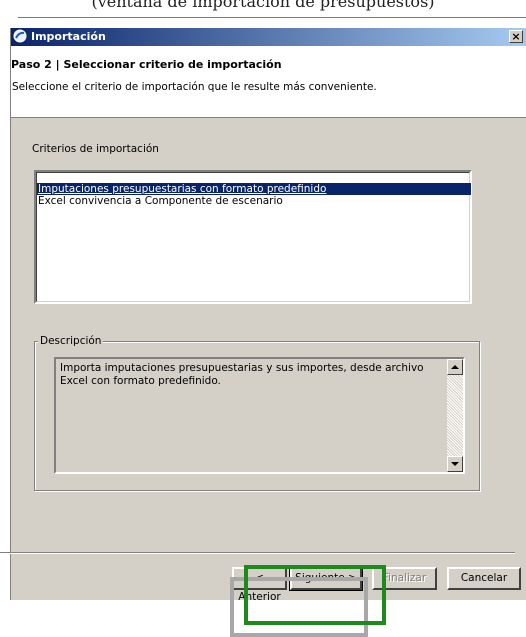  What do you see at coordinates (20, 36) in the screenshot?
I see `import-app-icon` at bounding box center [20, 36].